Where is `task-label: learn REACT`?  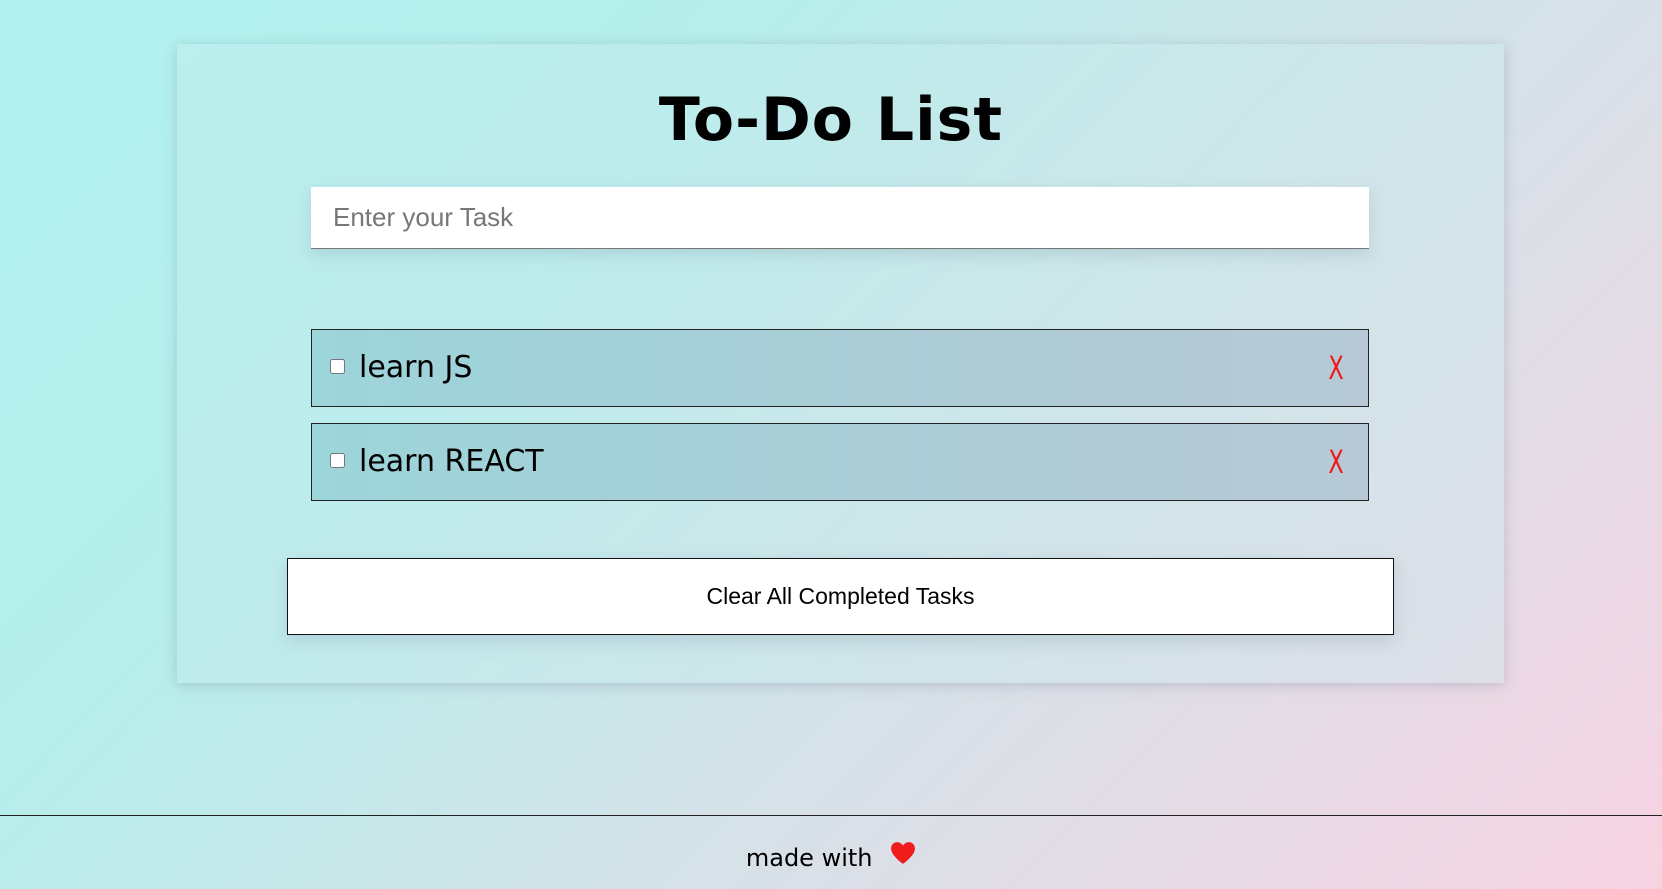
task-label: learn REACT is located at coordinates (451, 461).